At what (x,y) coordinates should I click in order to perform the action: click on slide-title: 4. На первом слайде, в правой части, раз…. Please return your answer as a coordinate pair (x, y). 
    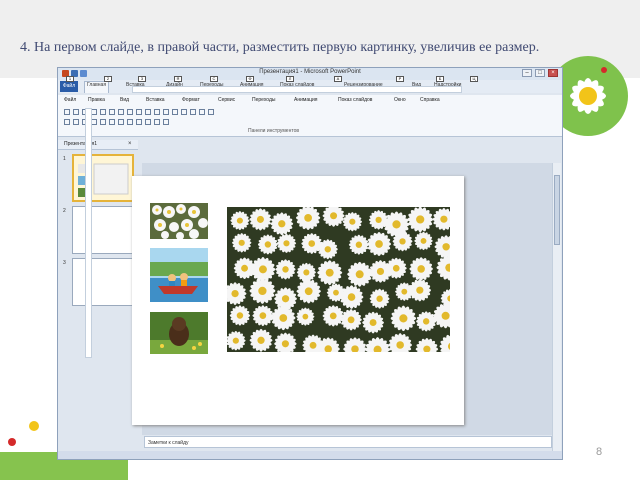
    Looking at the image, I should click on (280, 47).